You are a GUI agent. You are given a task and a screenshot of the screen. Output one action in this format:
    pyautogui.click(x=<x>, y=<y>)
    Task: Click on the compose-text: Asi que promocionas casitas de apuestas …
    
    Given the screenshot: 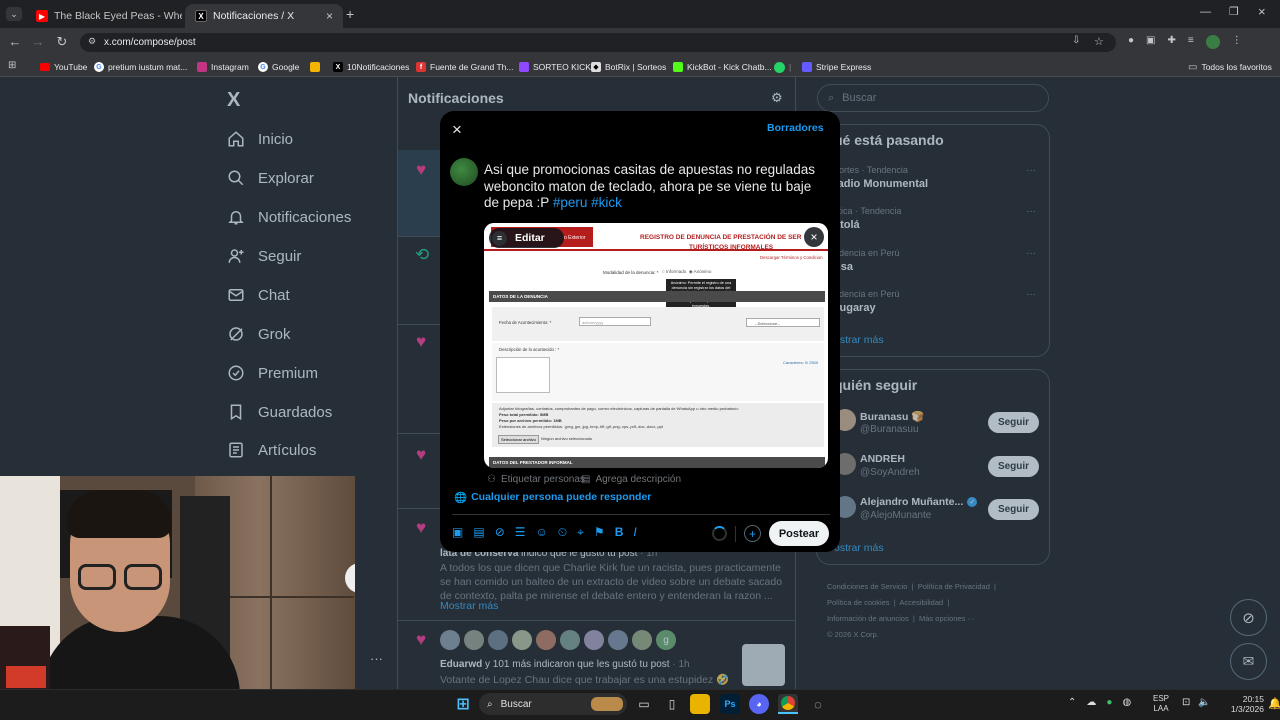 What is the action you would take?
    pyautogui.click(x=649, y=186)
    